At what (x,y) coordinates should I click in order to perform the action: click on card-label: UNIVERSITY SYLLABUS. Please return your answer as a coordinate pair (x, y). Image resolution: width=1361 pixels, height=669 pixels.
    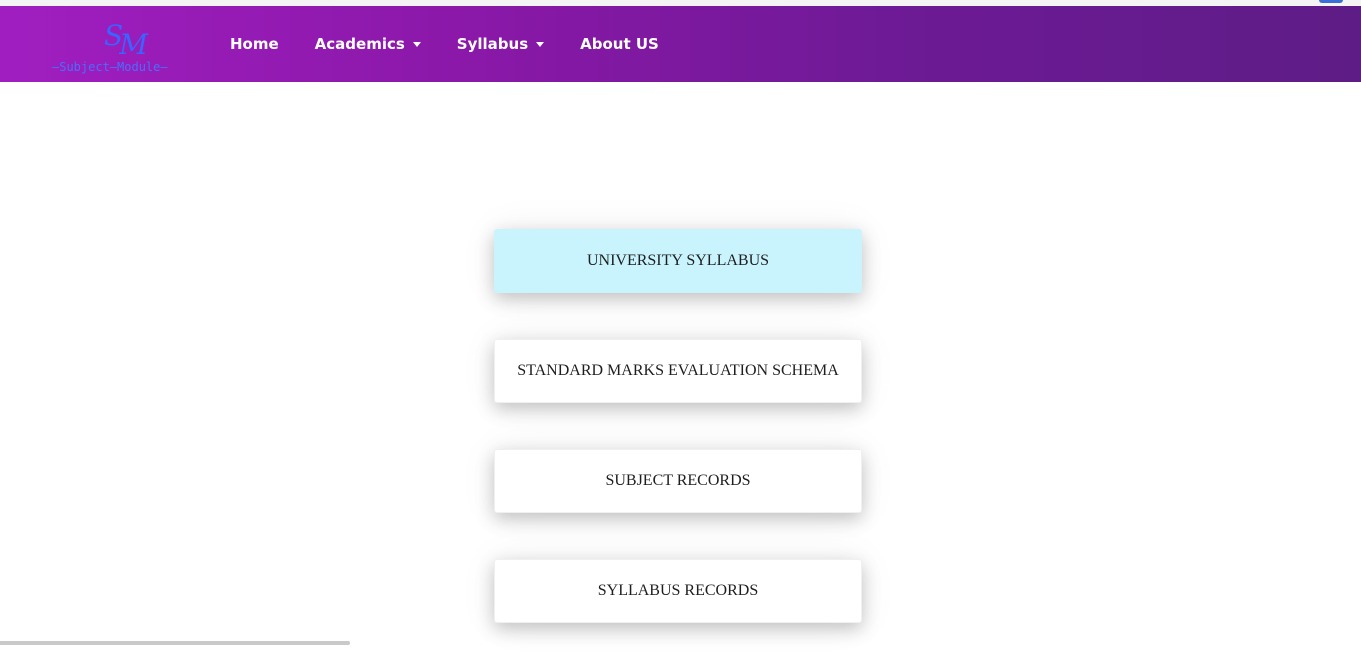
    Looking at the image, I should click on (678, 260).